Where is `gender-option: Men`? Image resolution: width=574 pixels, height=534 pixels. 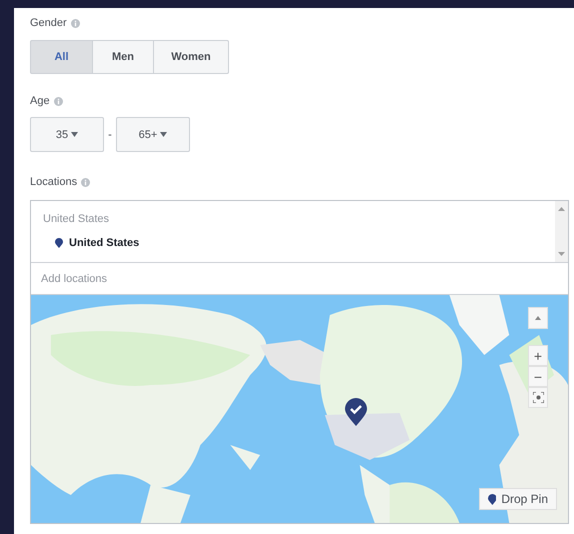
gender-option: Men is located at coordinates (123, 57).